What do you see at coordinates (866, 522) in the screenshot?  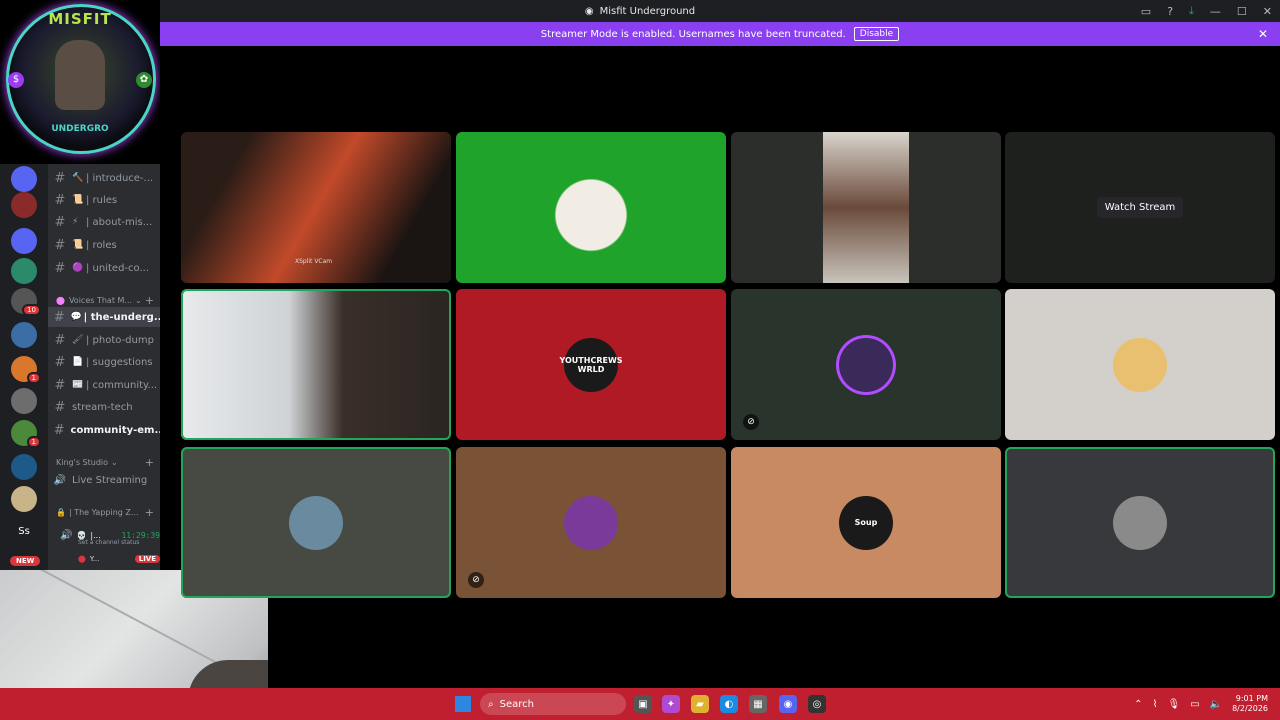 I see `participant-tile: Soup` at bounding box center [866, 522].